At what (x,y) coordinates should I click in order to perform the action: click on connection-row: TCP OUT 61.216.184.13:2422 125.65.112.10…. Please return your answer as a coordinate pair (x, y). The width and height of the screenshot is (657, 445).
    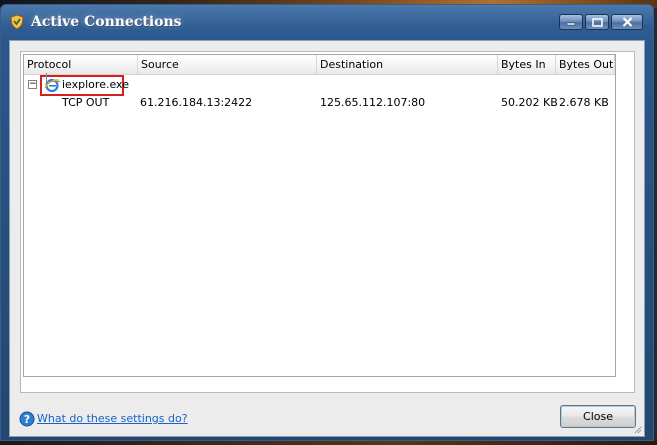
    Looking at the image, I should click on (319, 103).